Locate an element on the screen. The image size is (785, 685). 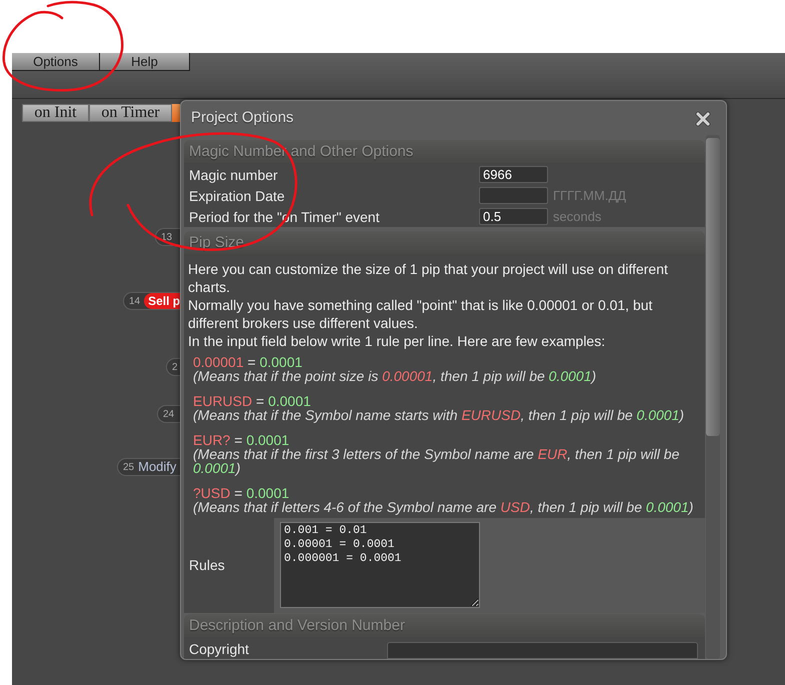
close-button is located at coordinates (703, 119).